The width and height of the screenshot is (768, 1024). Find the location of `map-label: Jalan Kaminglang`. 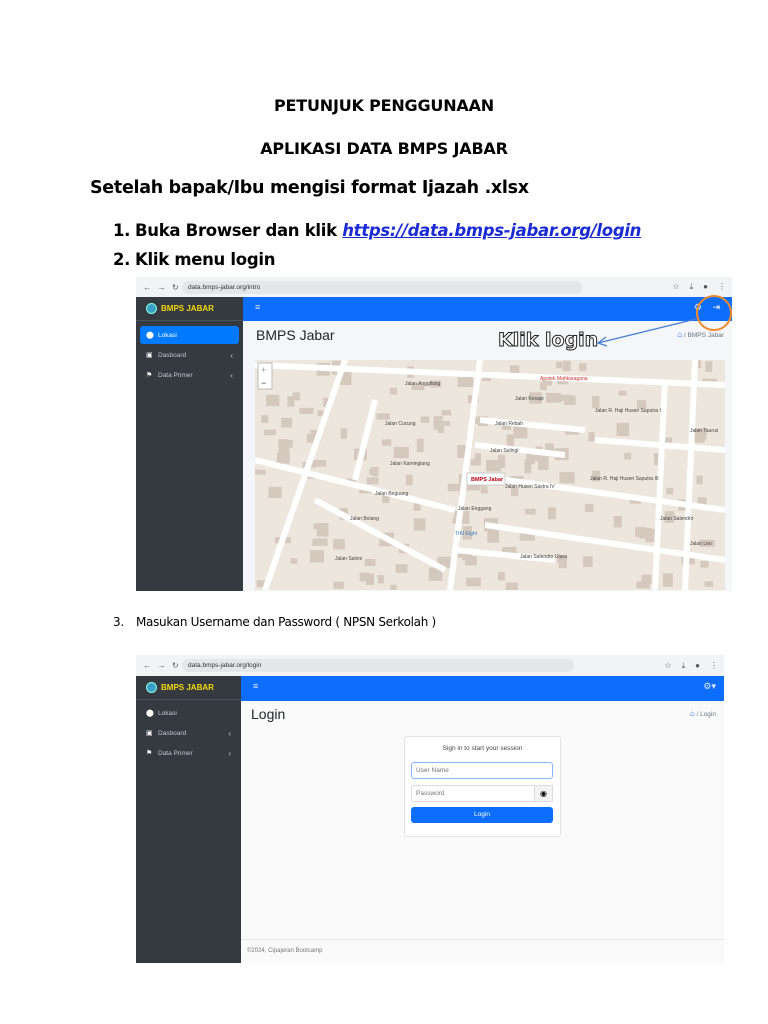

map-label: Jalan Kaminglang is located at coordinates (410, 464).